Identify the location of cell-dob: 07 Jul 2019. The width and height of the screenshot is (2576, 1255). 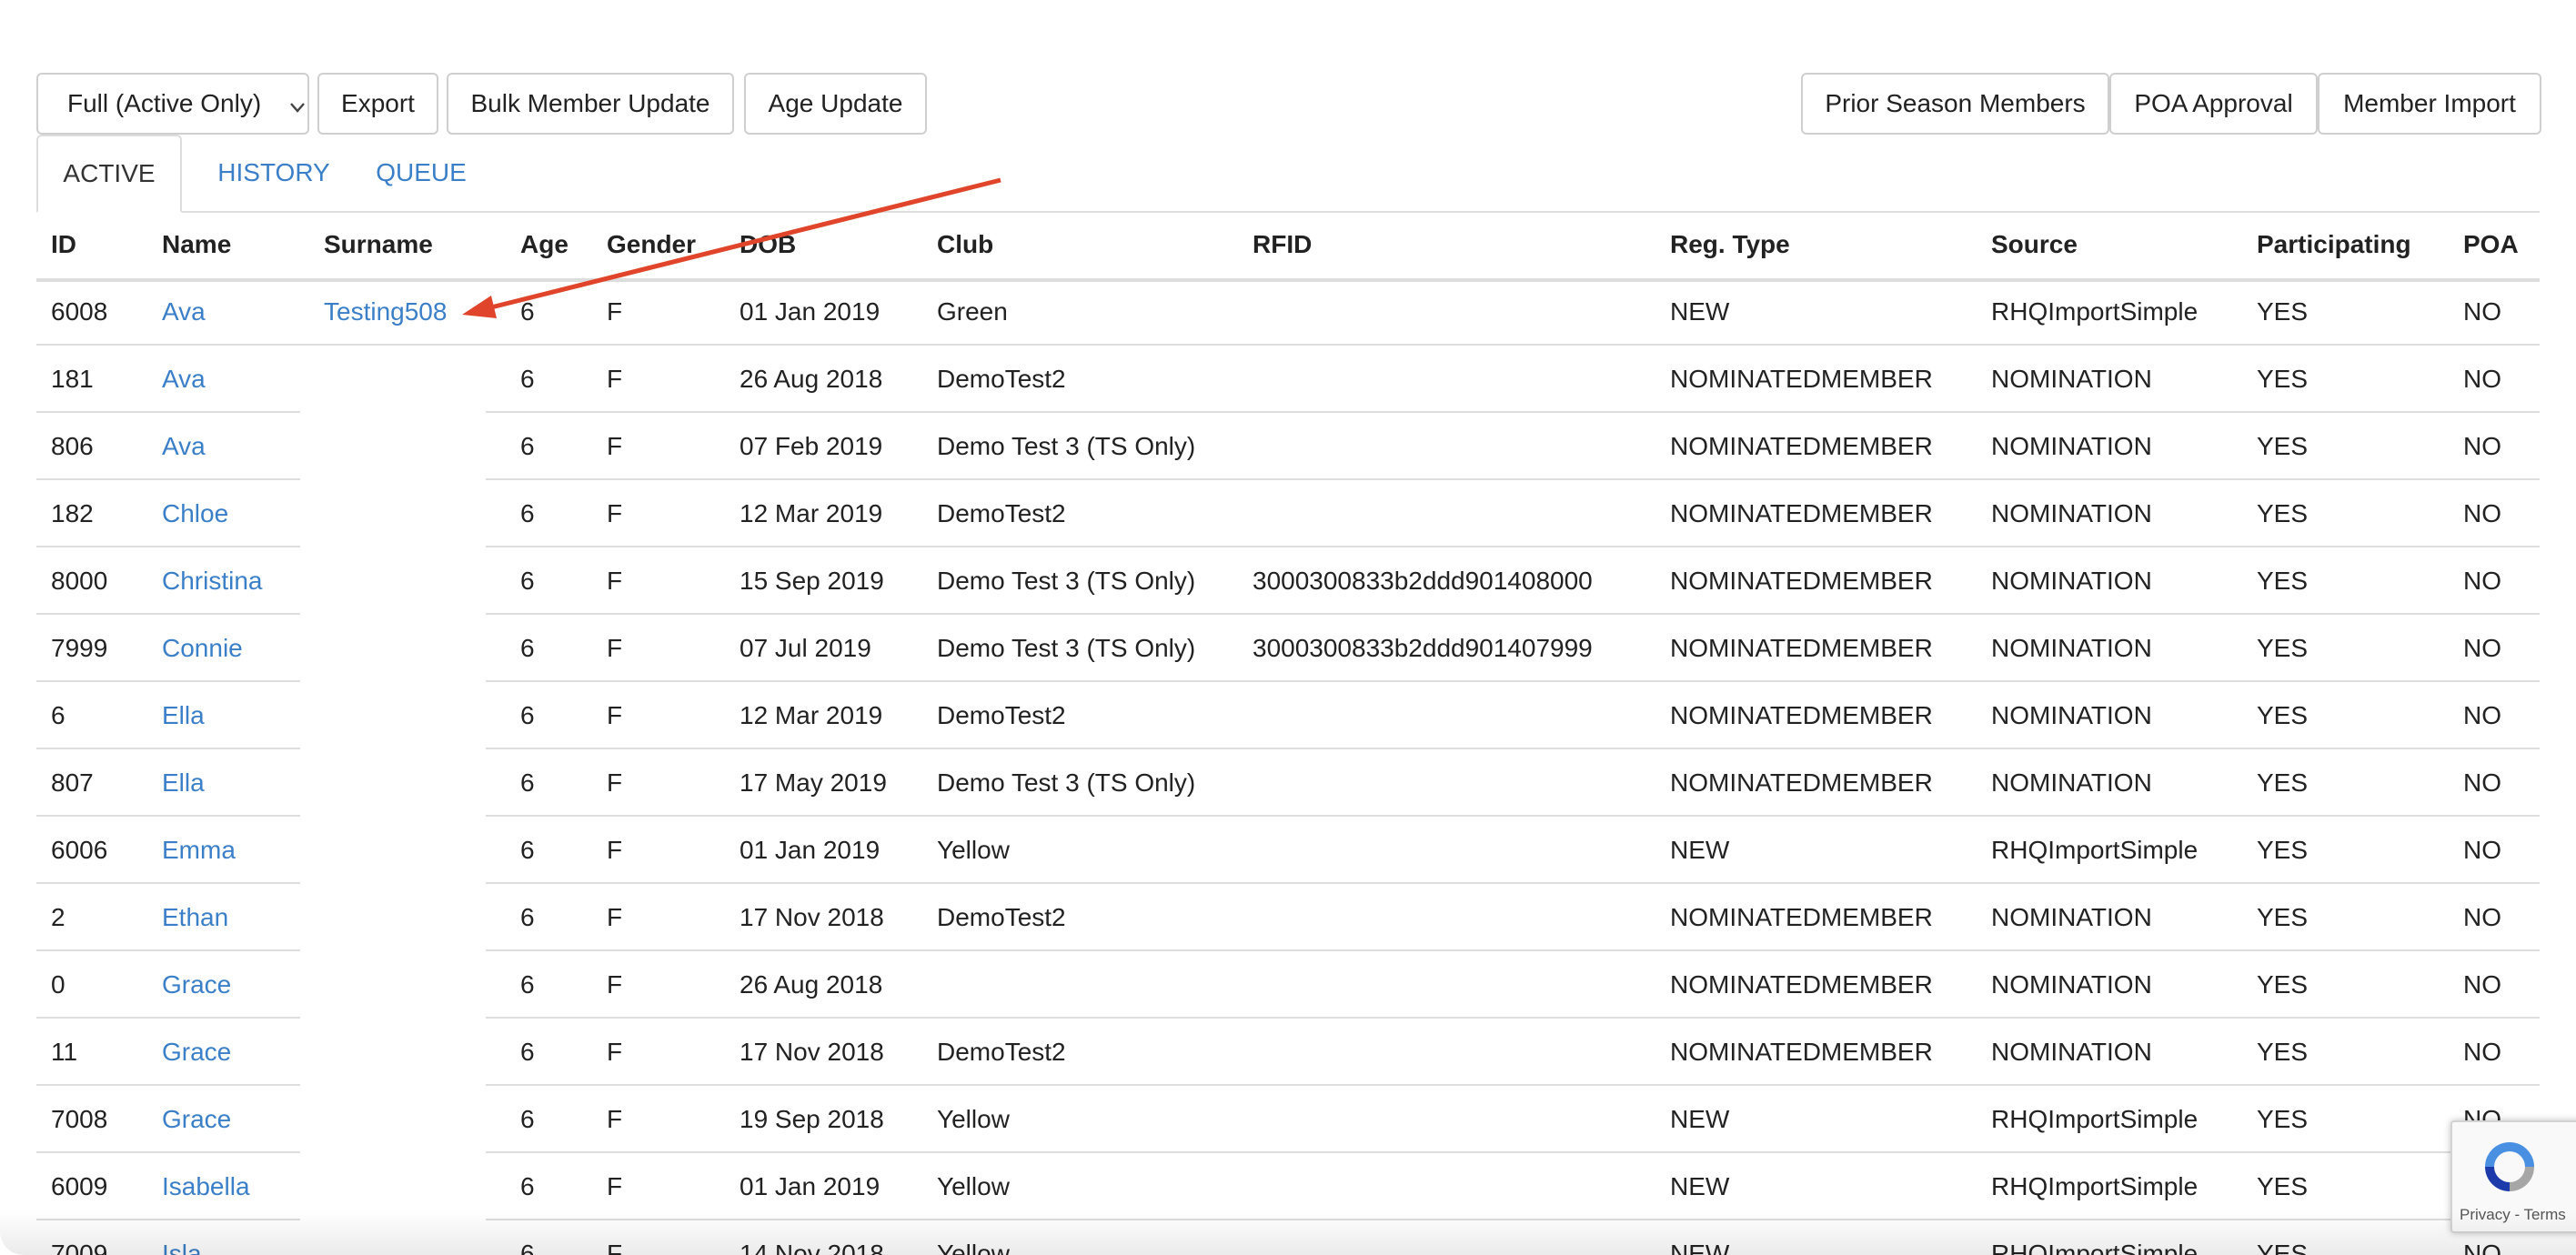
(805, 648).